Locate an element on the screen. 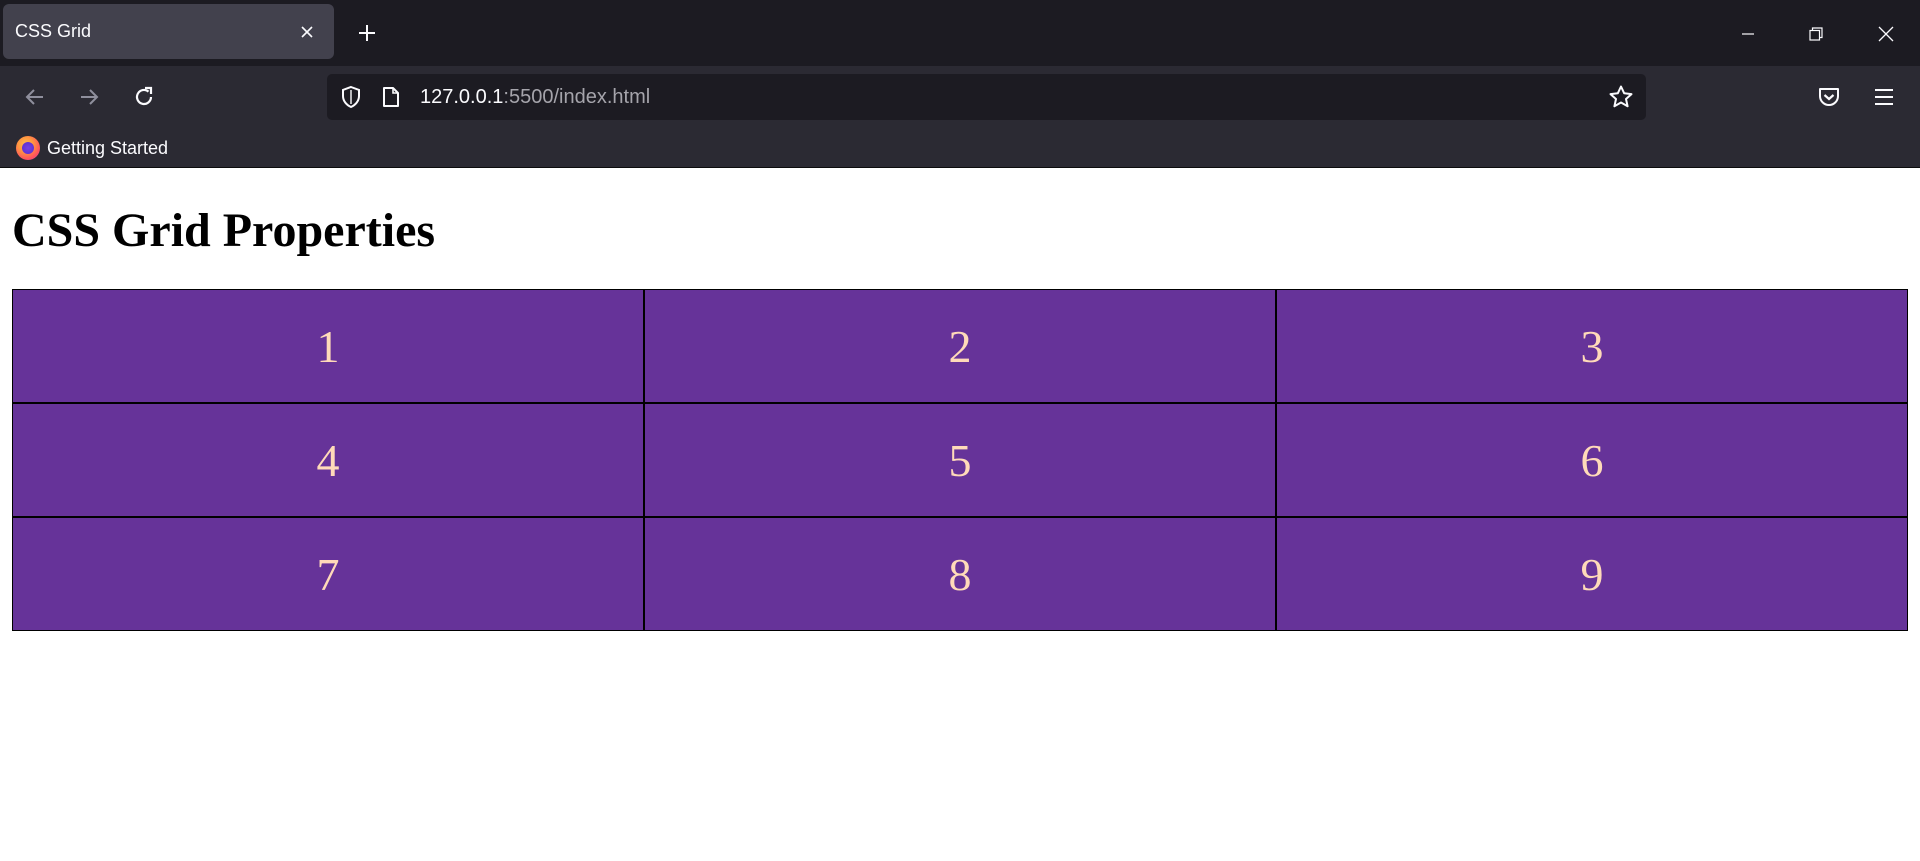 The width and height of the screenshot is (1920, 861). arrow-left-icon is located at coordinates (34, 97).